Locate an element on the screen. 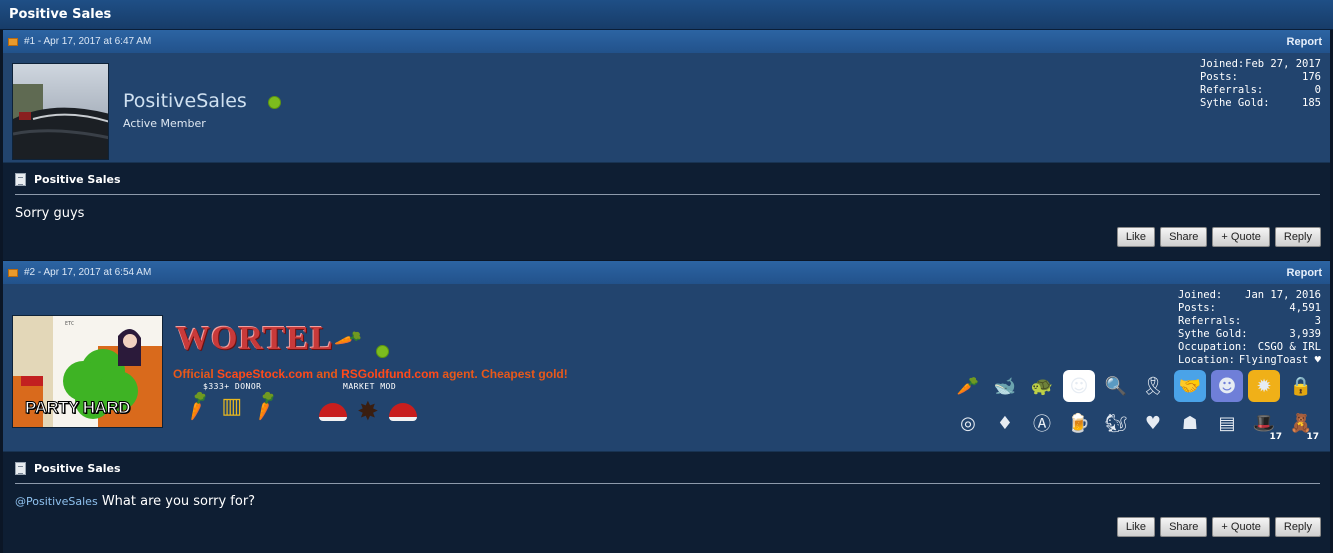 The height and width of the screenshot is (553, 1333). rio-2016-icon-glyph: ◎ is located at coordinates (968, 423).